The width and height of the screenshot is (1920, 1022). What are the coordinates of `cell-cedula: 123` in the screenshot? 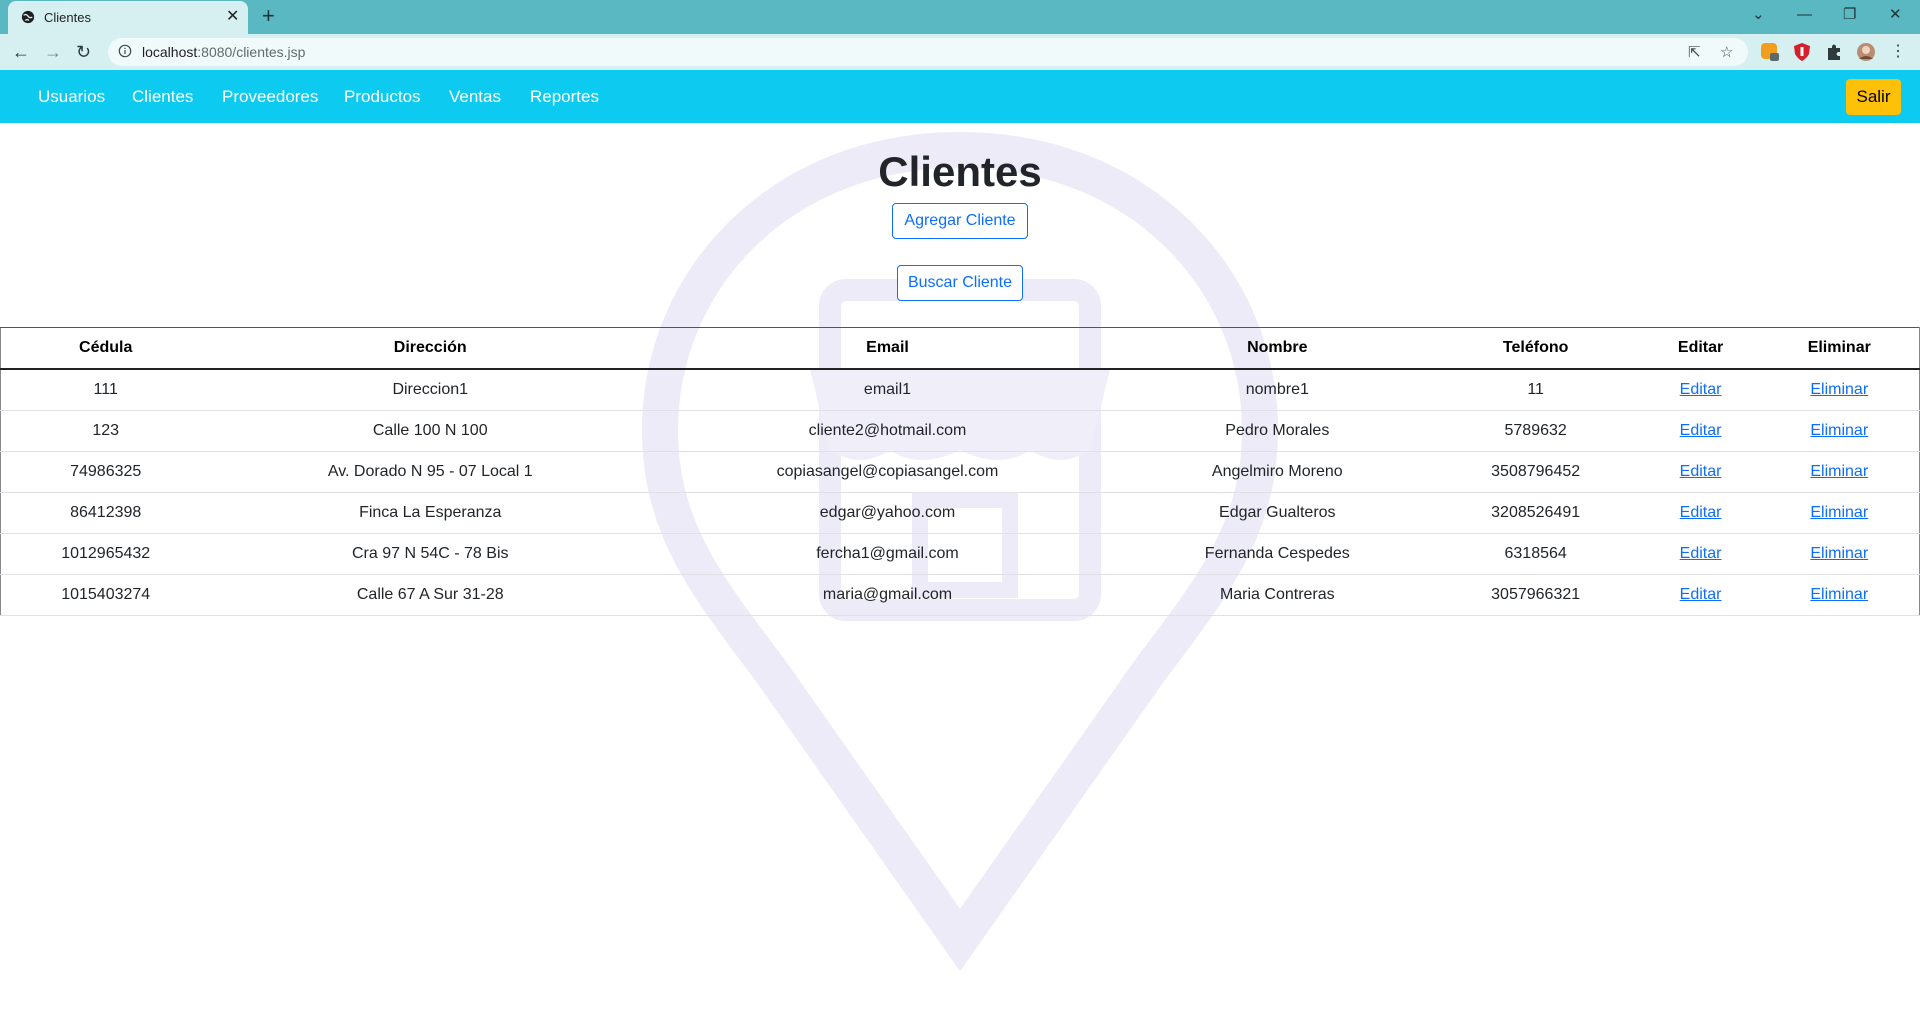 It's located at (105, 431).